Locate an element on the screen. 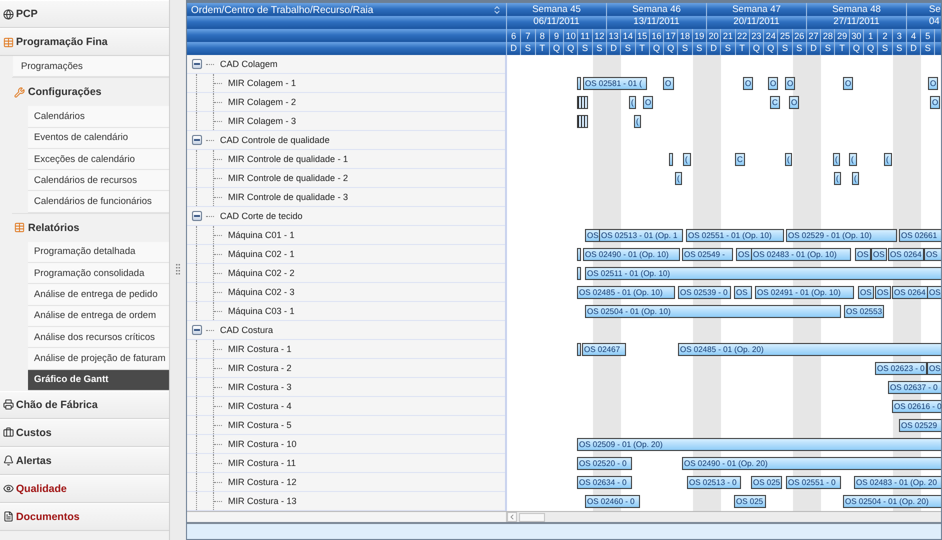 This screenshot has width=942, height=540. menu-item: Calendários is located at coordinates (98, 117).